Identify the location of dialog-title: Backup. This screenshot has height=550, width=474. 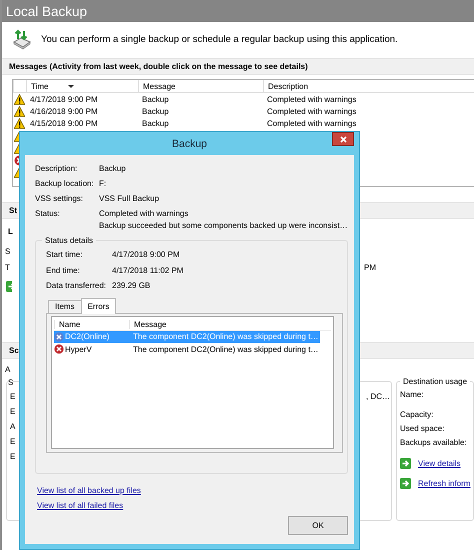
(190, 144).